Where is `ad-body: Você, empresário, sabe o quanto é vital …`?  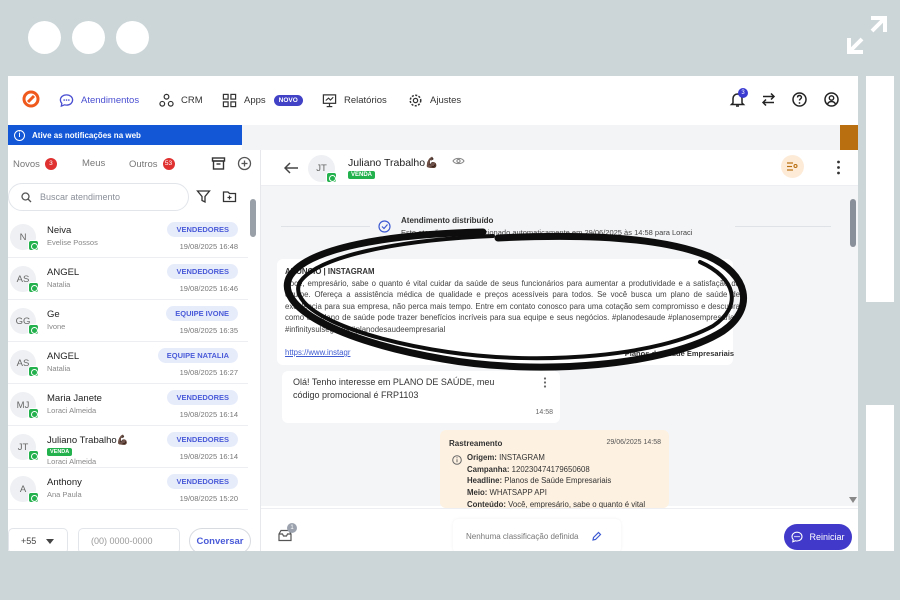 ad-body: Você, empresário, sabe o quanto é vital … is located at coordinates (512, 306).